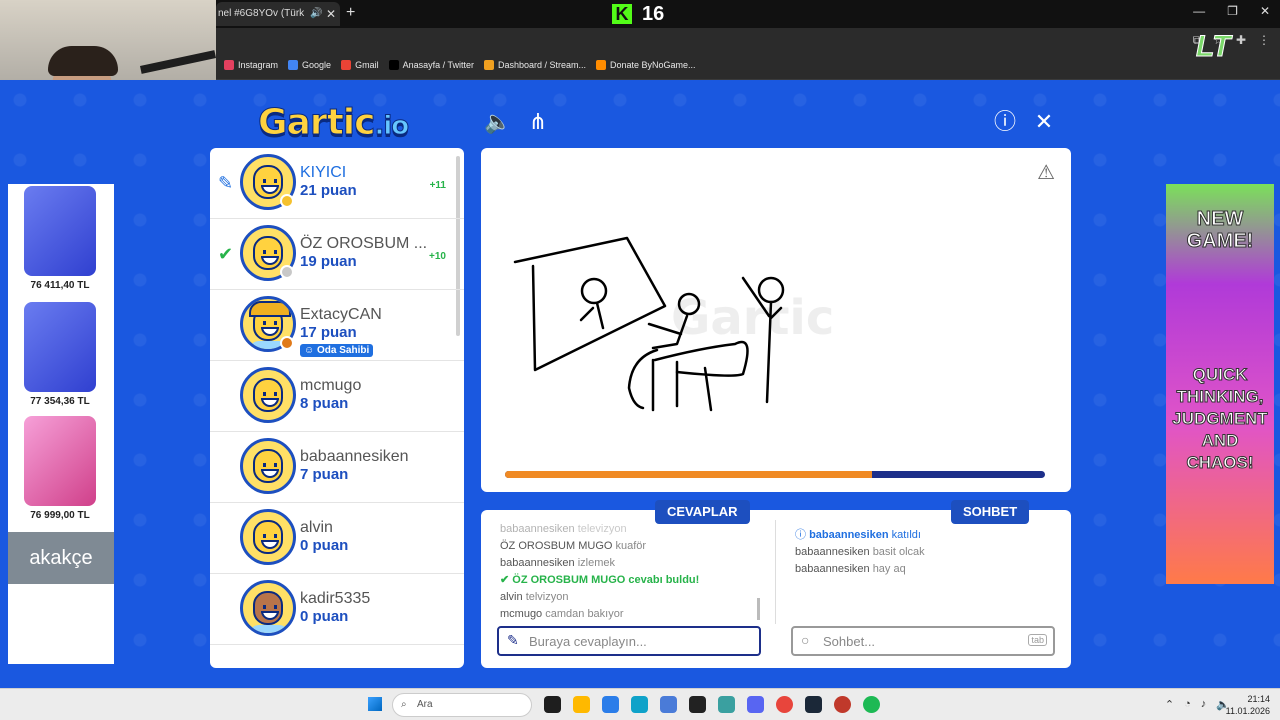  Describe the element at coordinates (316, 527) in the screenshot. I see `player-name: alvin` at that location.